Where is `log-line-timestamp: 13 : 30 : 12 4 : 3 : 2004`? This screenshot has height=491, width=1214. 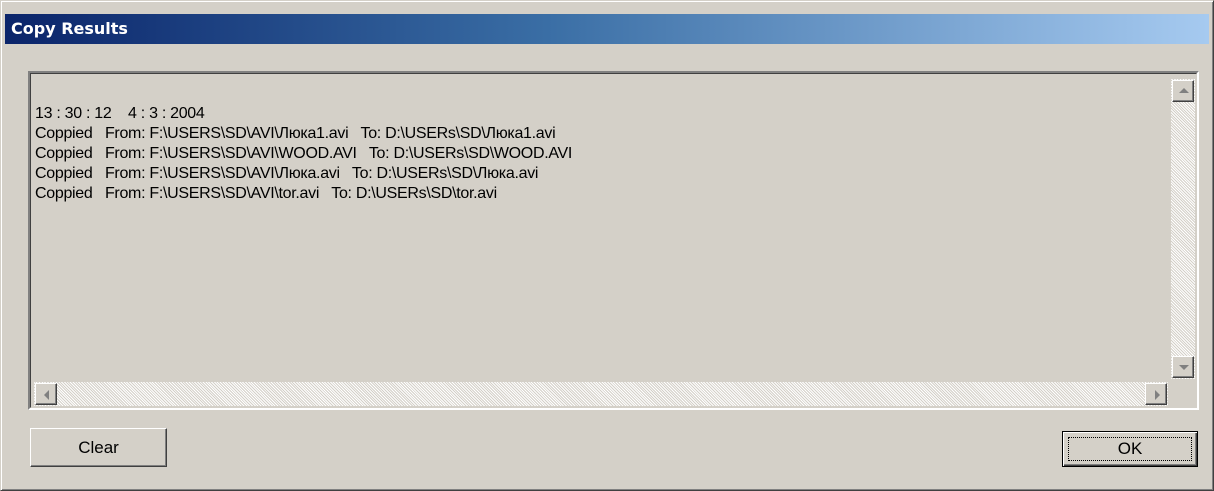
log-line-timestamp: 13 : 30 : 12 4 : 3 : 2004 is located at coordinates (120, 113).